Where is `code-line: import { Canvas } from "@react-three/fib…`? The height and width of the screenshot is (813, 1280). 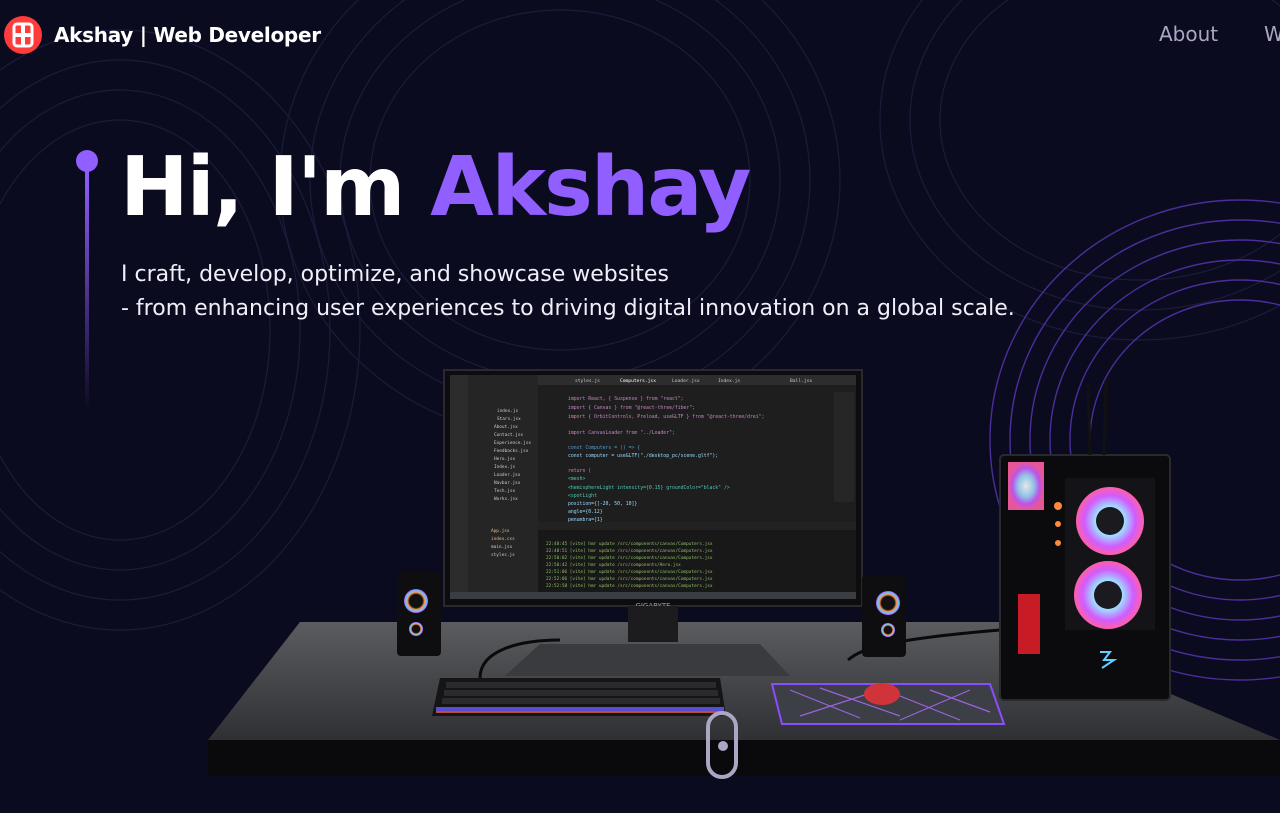
code-line: import { Canvas } from "@react-three/fib… is located at coordinates (631, 408).